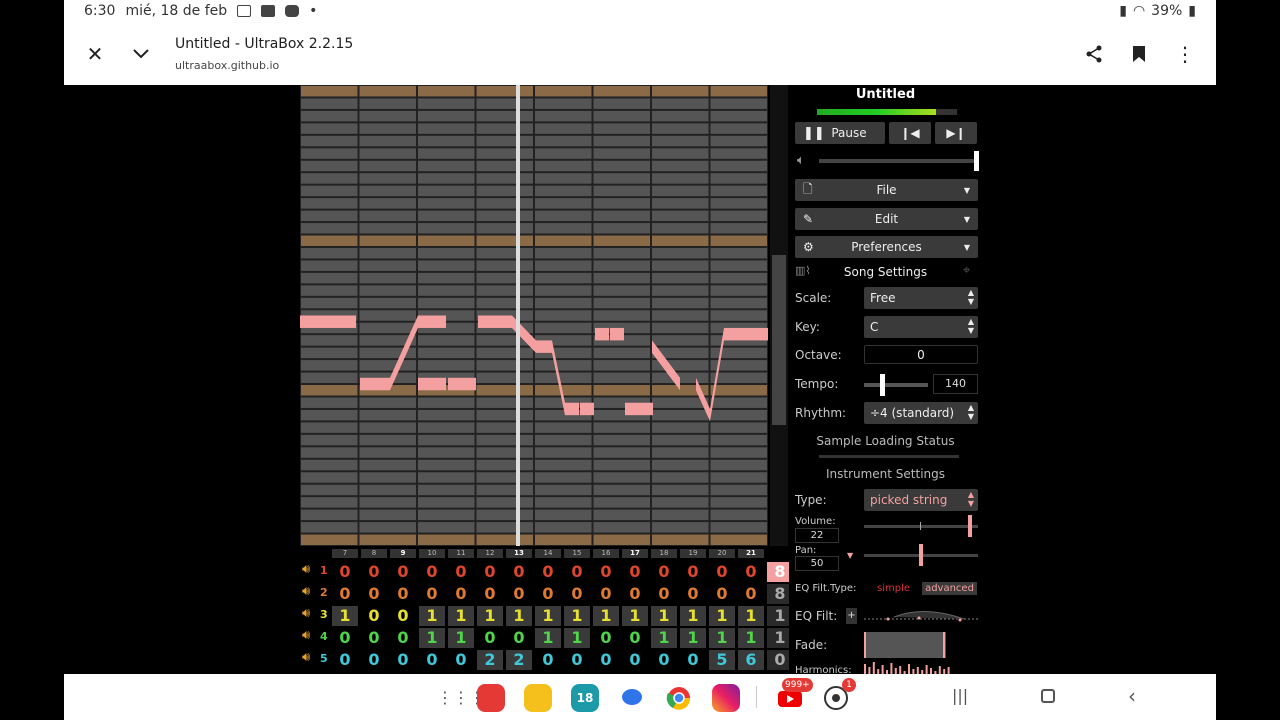 The image size is (1280, 720). Describe the element at coordinates (905, 645) in the screenshot. I see `fade-envelope` at that location.